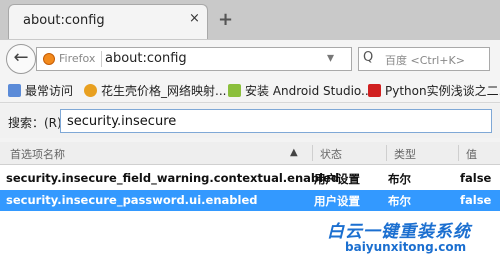  Describe the element at coordinates (101, 59) in the screenshot. I see `url-separator` at that location.